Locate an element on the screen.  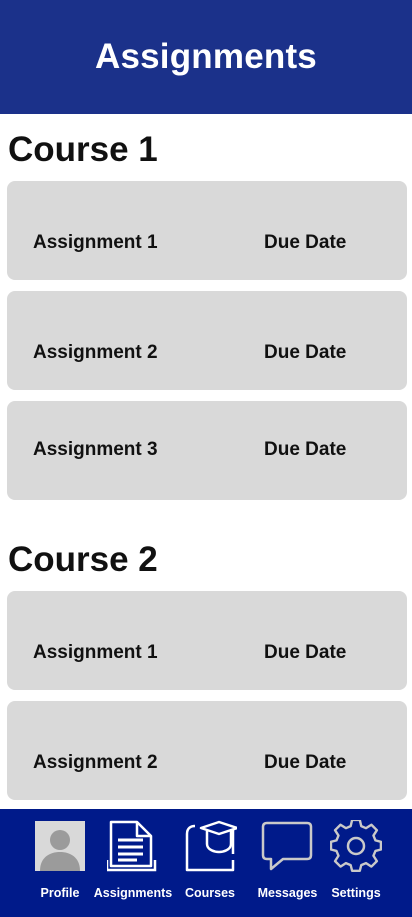
document-icon is located at coordinates (132, 846).